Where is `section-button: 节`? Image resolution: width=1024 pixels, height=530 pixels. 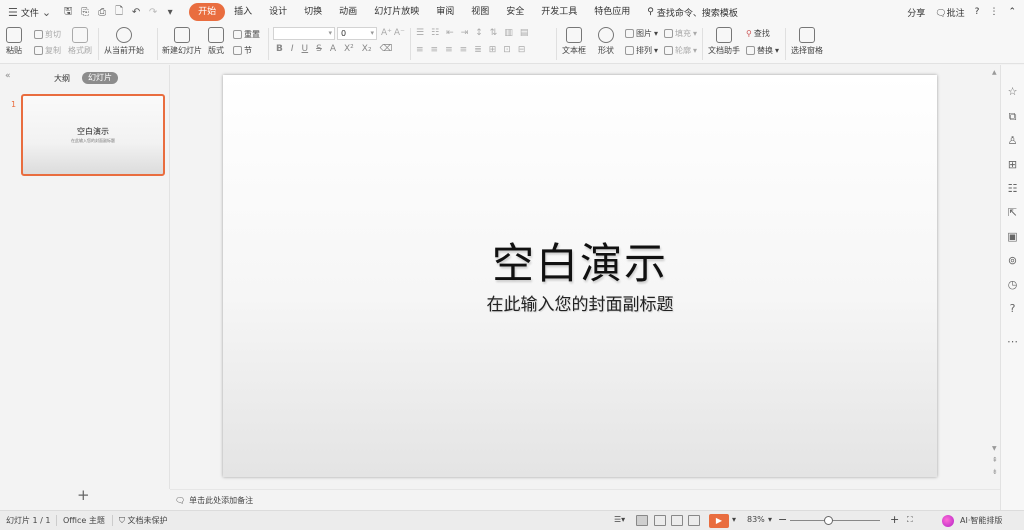 section-button: 节 is located at coordinates (242, 50).